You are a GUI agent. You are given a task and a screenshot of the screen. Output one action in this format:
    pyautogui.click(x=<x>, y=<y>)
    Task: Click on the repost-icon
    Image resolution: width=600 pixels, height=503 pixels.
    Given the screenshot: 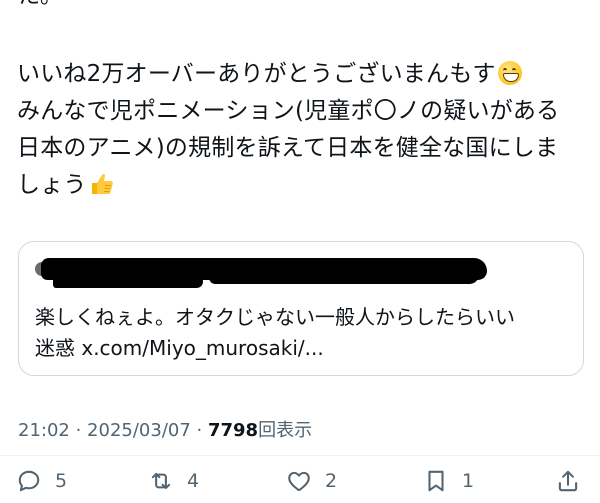 What is the action you would take?
    pyautogui.click(x=161, y=481)
    